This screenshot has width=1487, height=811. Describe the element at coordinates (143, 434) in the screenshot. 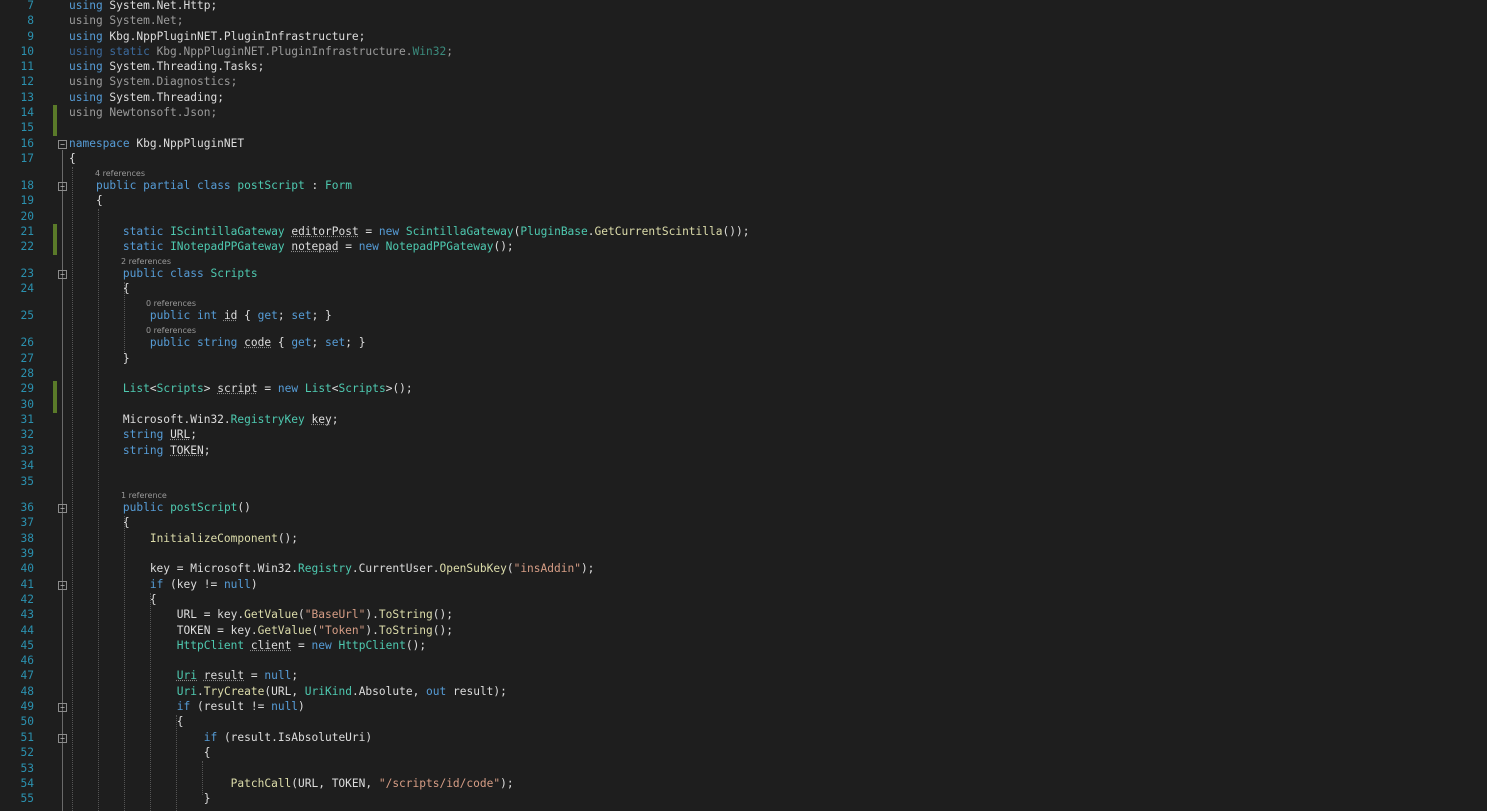

I see `code-token: string` at that location.